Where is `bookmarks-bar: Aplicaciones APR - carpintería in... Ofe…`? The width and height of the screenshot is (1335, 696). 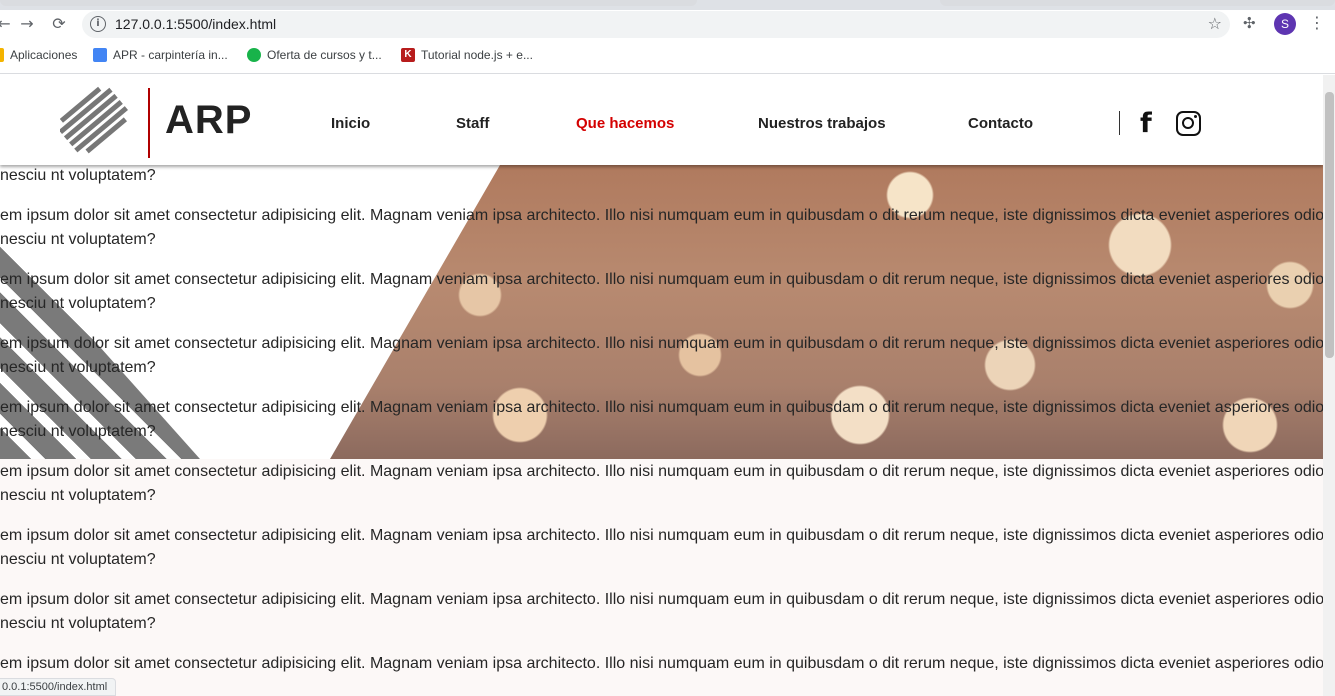
bookmarks-bar: Aplicaciones APR - carpintería in... Ofe… is located at coordinates (667, 56).